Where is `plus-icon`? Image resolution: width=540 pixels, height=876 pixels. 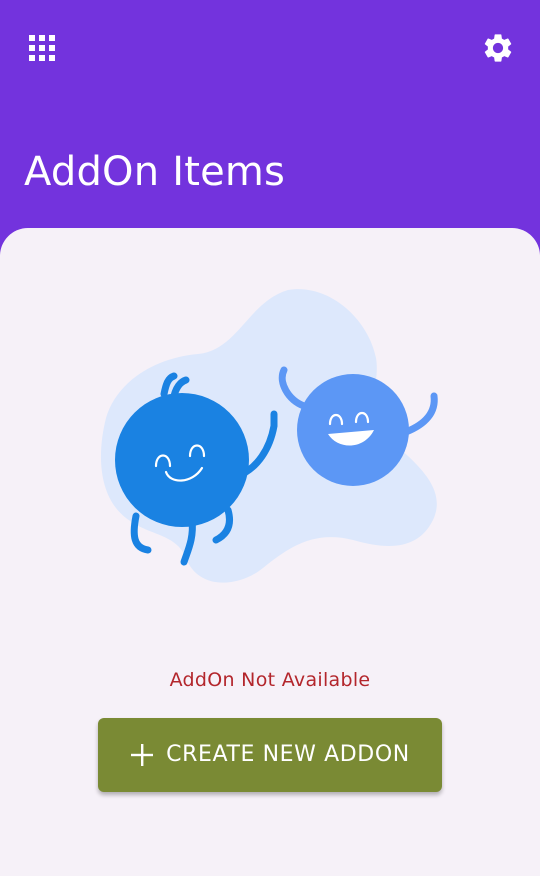
plus-icon is located at coordinates (142, 755).